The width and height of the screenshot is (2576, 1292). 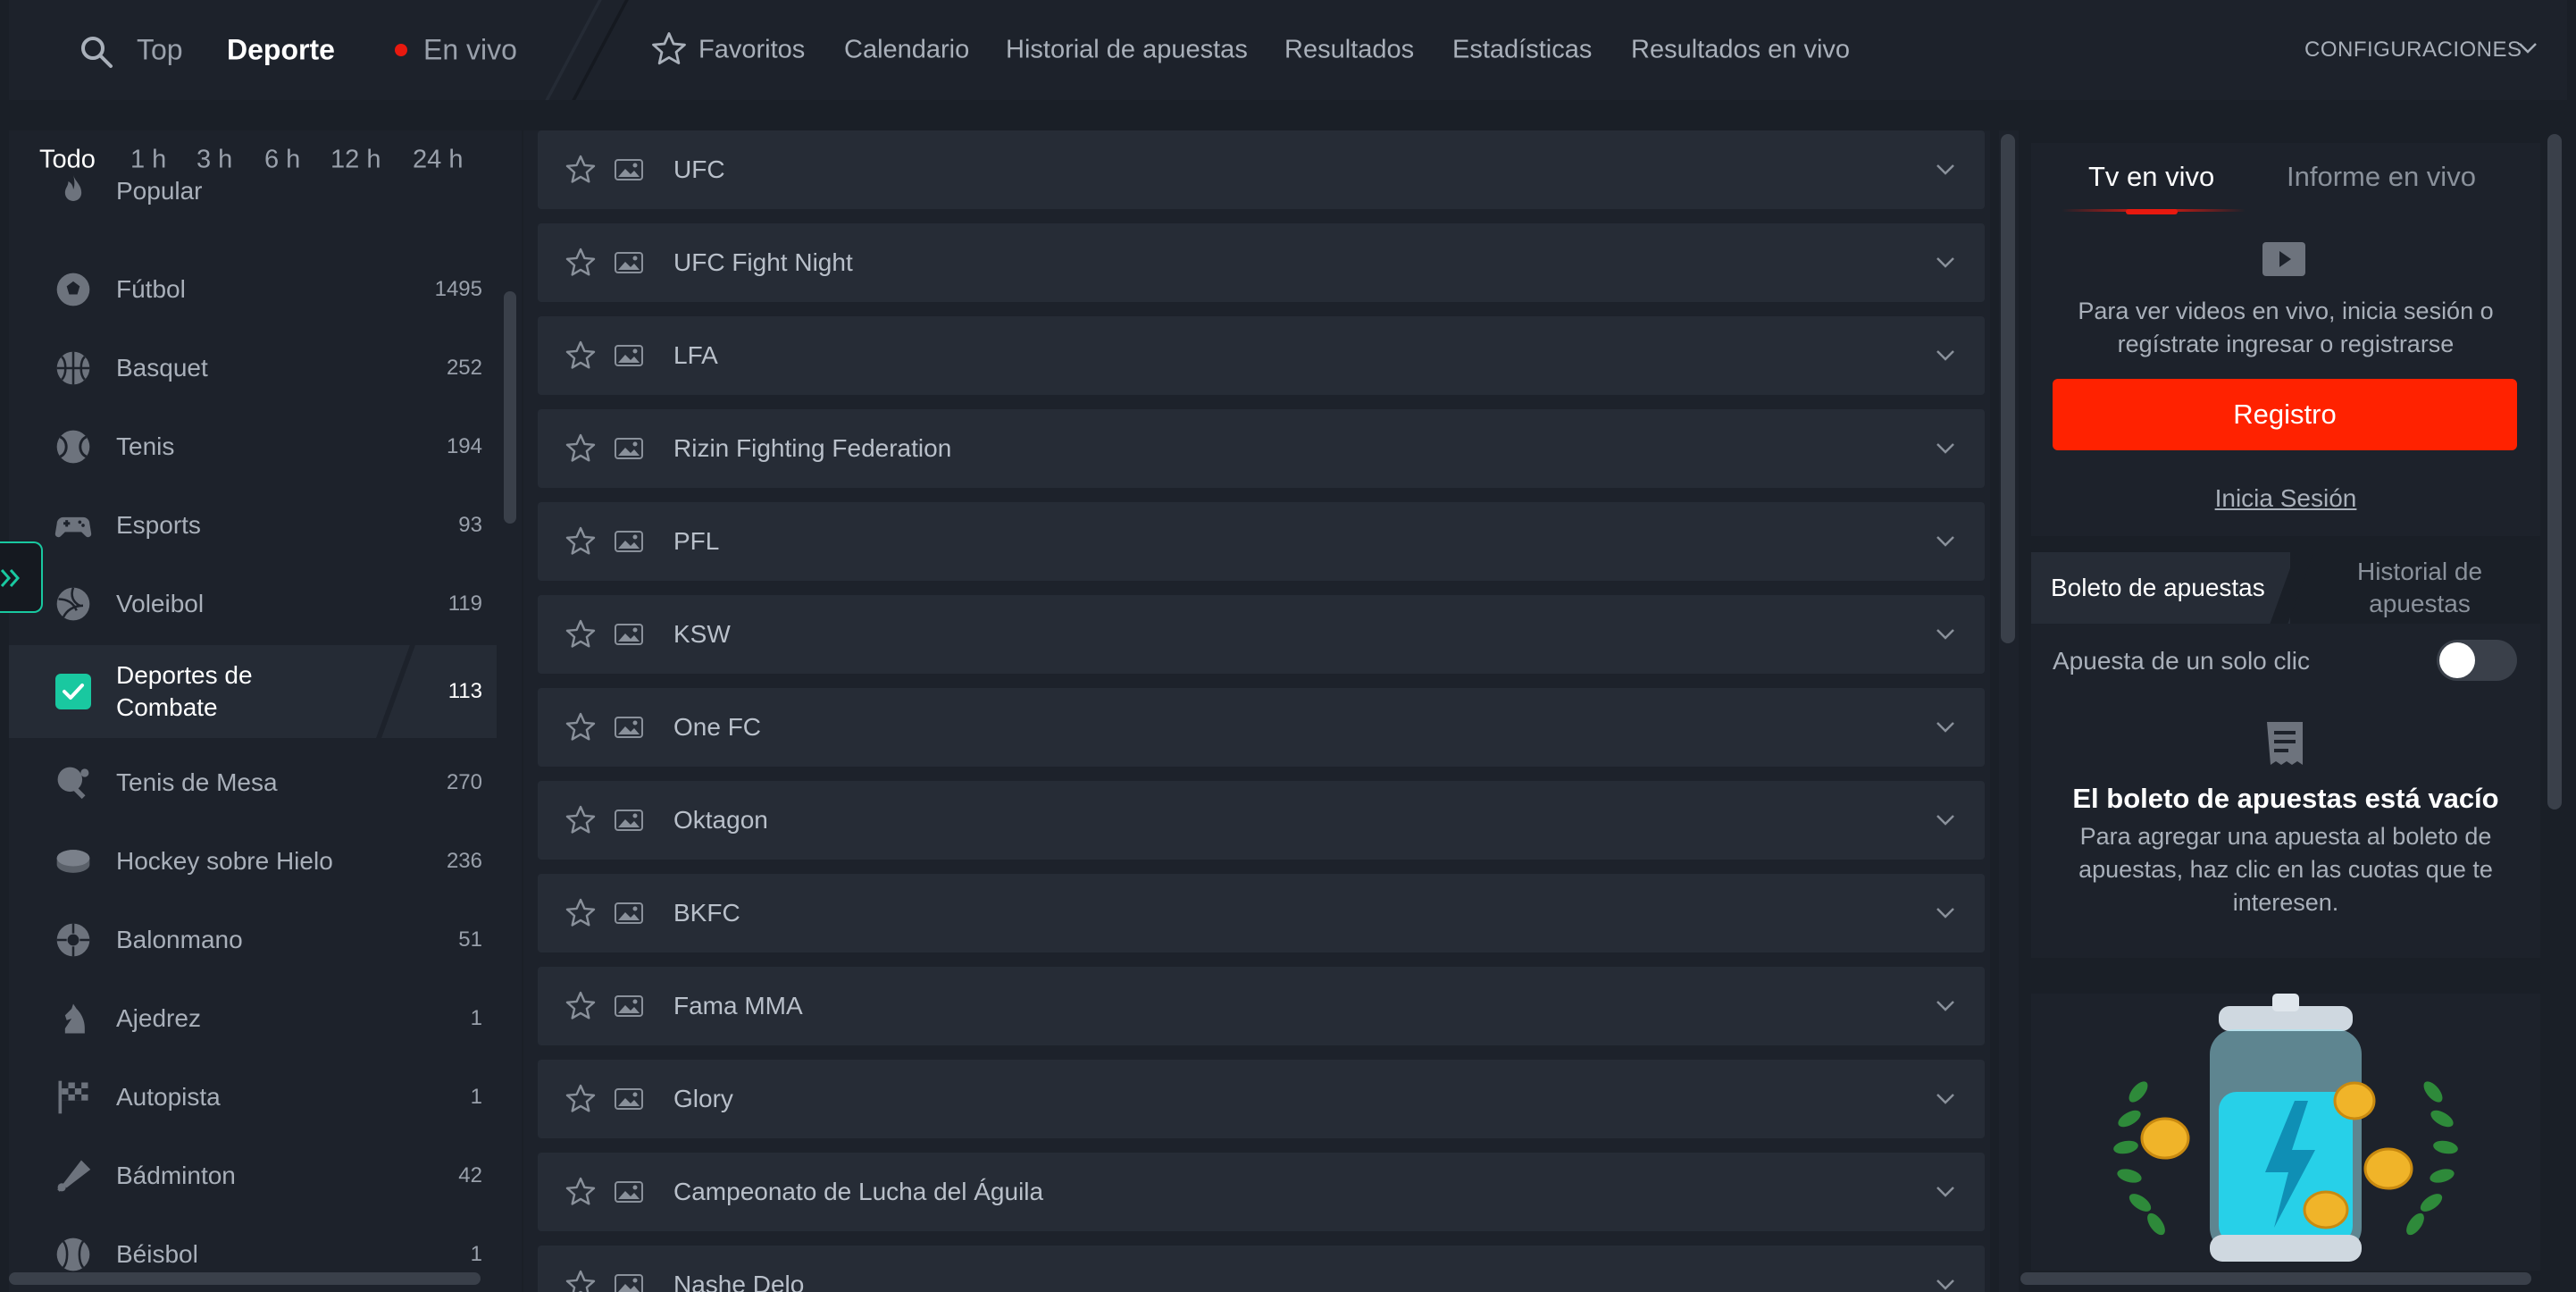 I want to click on filter-all: Todo, so click(x=67, y=161).